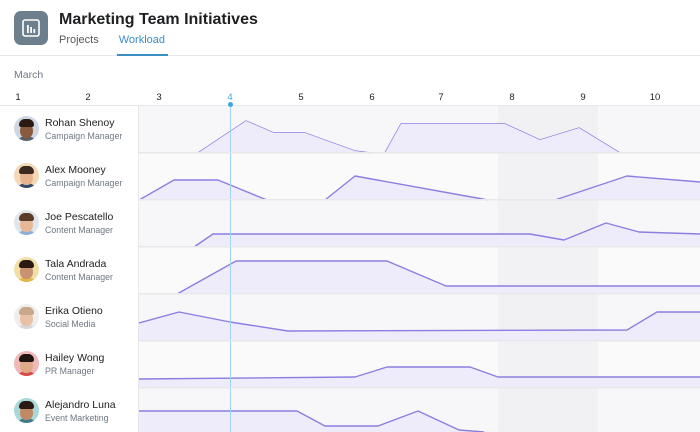  What do you see at coordinates (350, 410) in the screenshot?
I see `person-row: Alejandro Luna Event Marketing` at bounding box center [350, 410].